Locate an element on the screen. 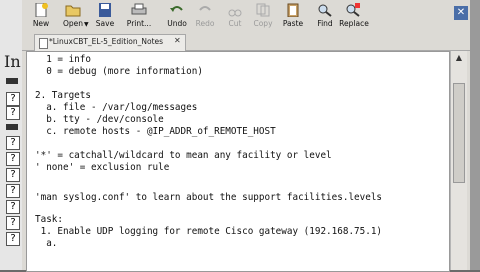 This screenshot has height=272, width=480. save-label: Save is located at coordinates (105, 23).